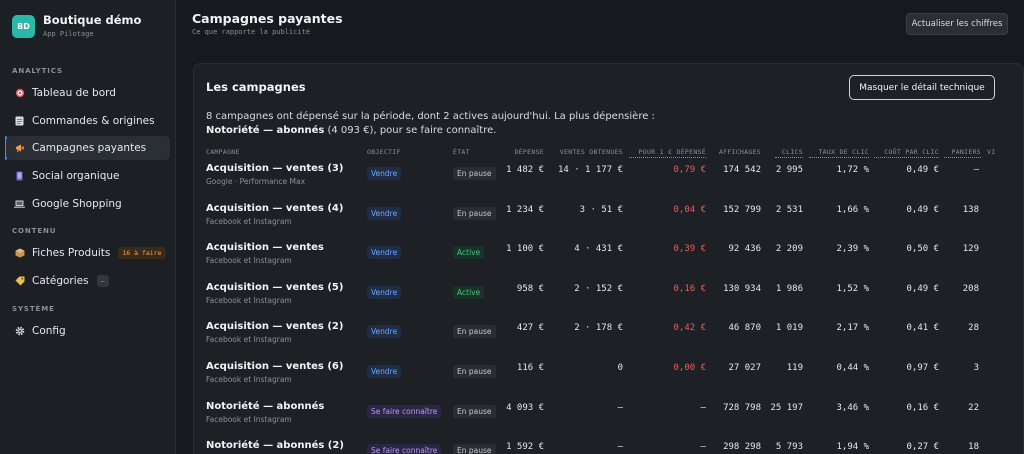 The image size is (1024, 454). I want to click on col-header-affichages: AFFICHAGES, so click(735, 152).